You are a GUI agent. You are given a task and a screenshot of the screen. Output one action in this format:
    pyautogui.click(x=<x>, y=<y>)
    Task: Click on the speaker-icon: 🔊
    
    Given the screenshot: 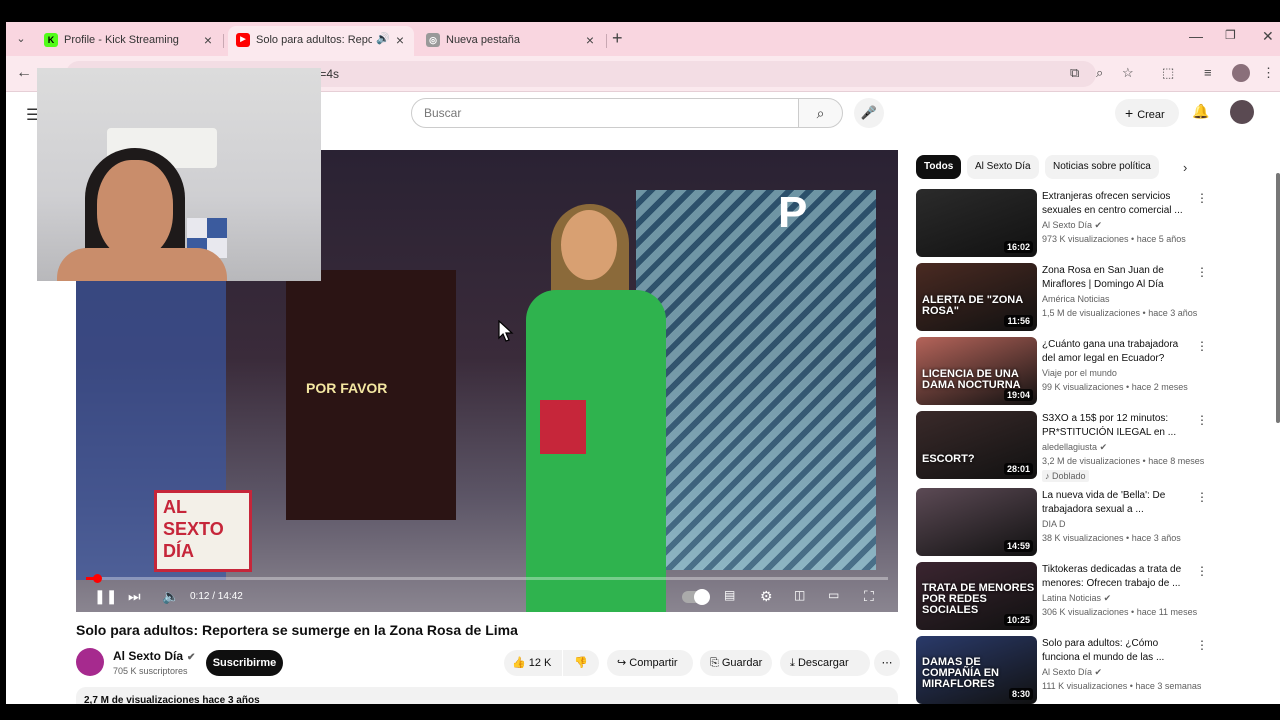 What is the action you would take?
    pyautogui.click(x=383, y=38)
    